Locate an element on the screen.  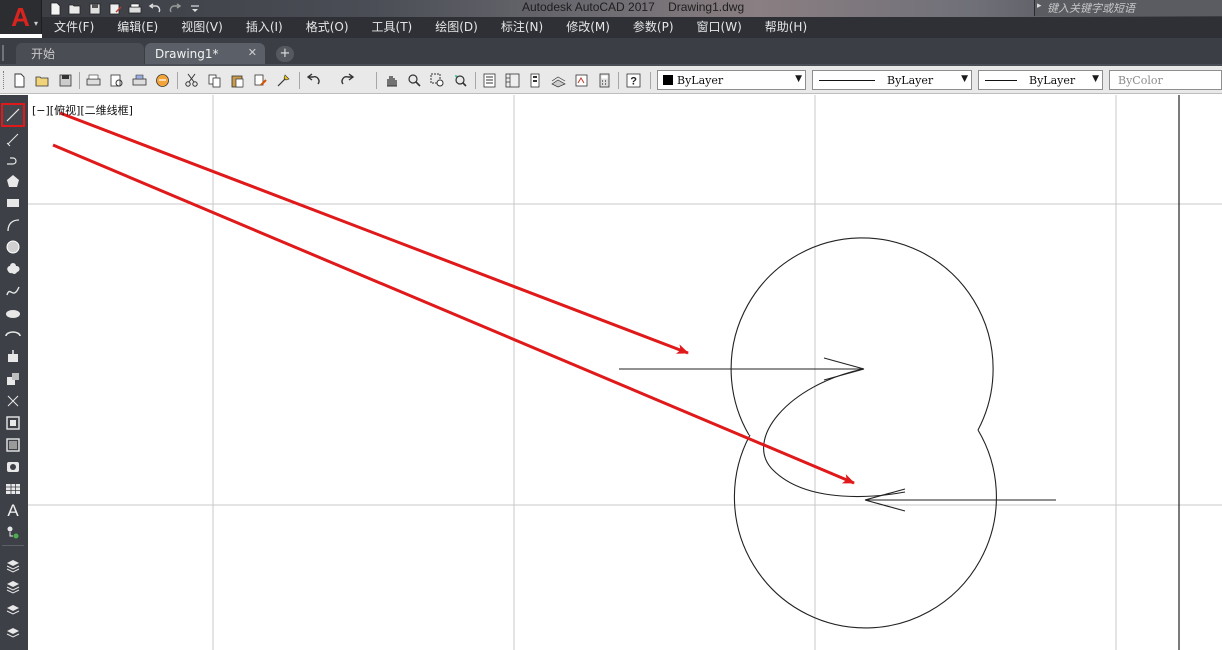
line-icon is located at coordinates (13, 115).